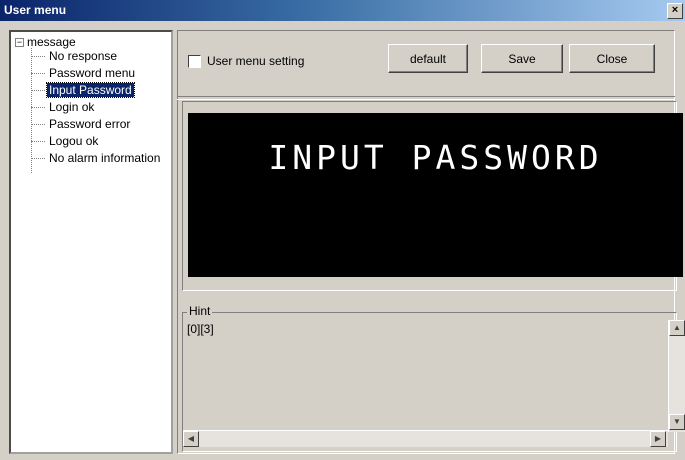 This screenshot has height=460, width=685. I want to click on tree-item-label: No response, so click(83, 56).